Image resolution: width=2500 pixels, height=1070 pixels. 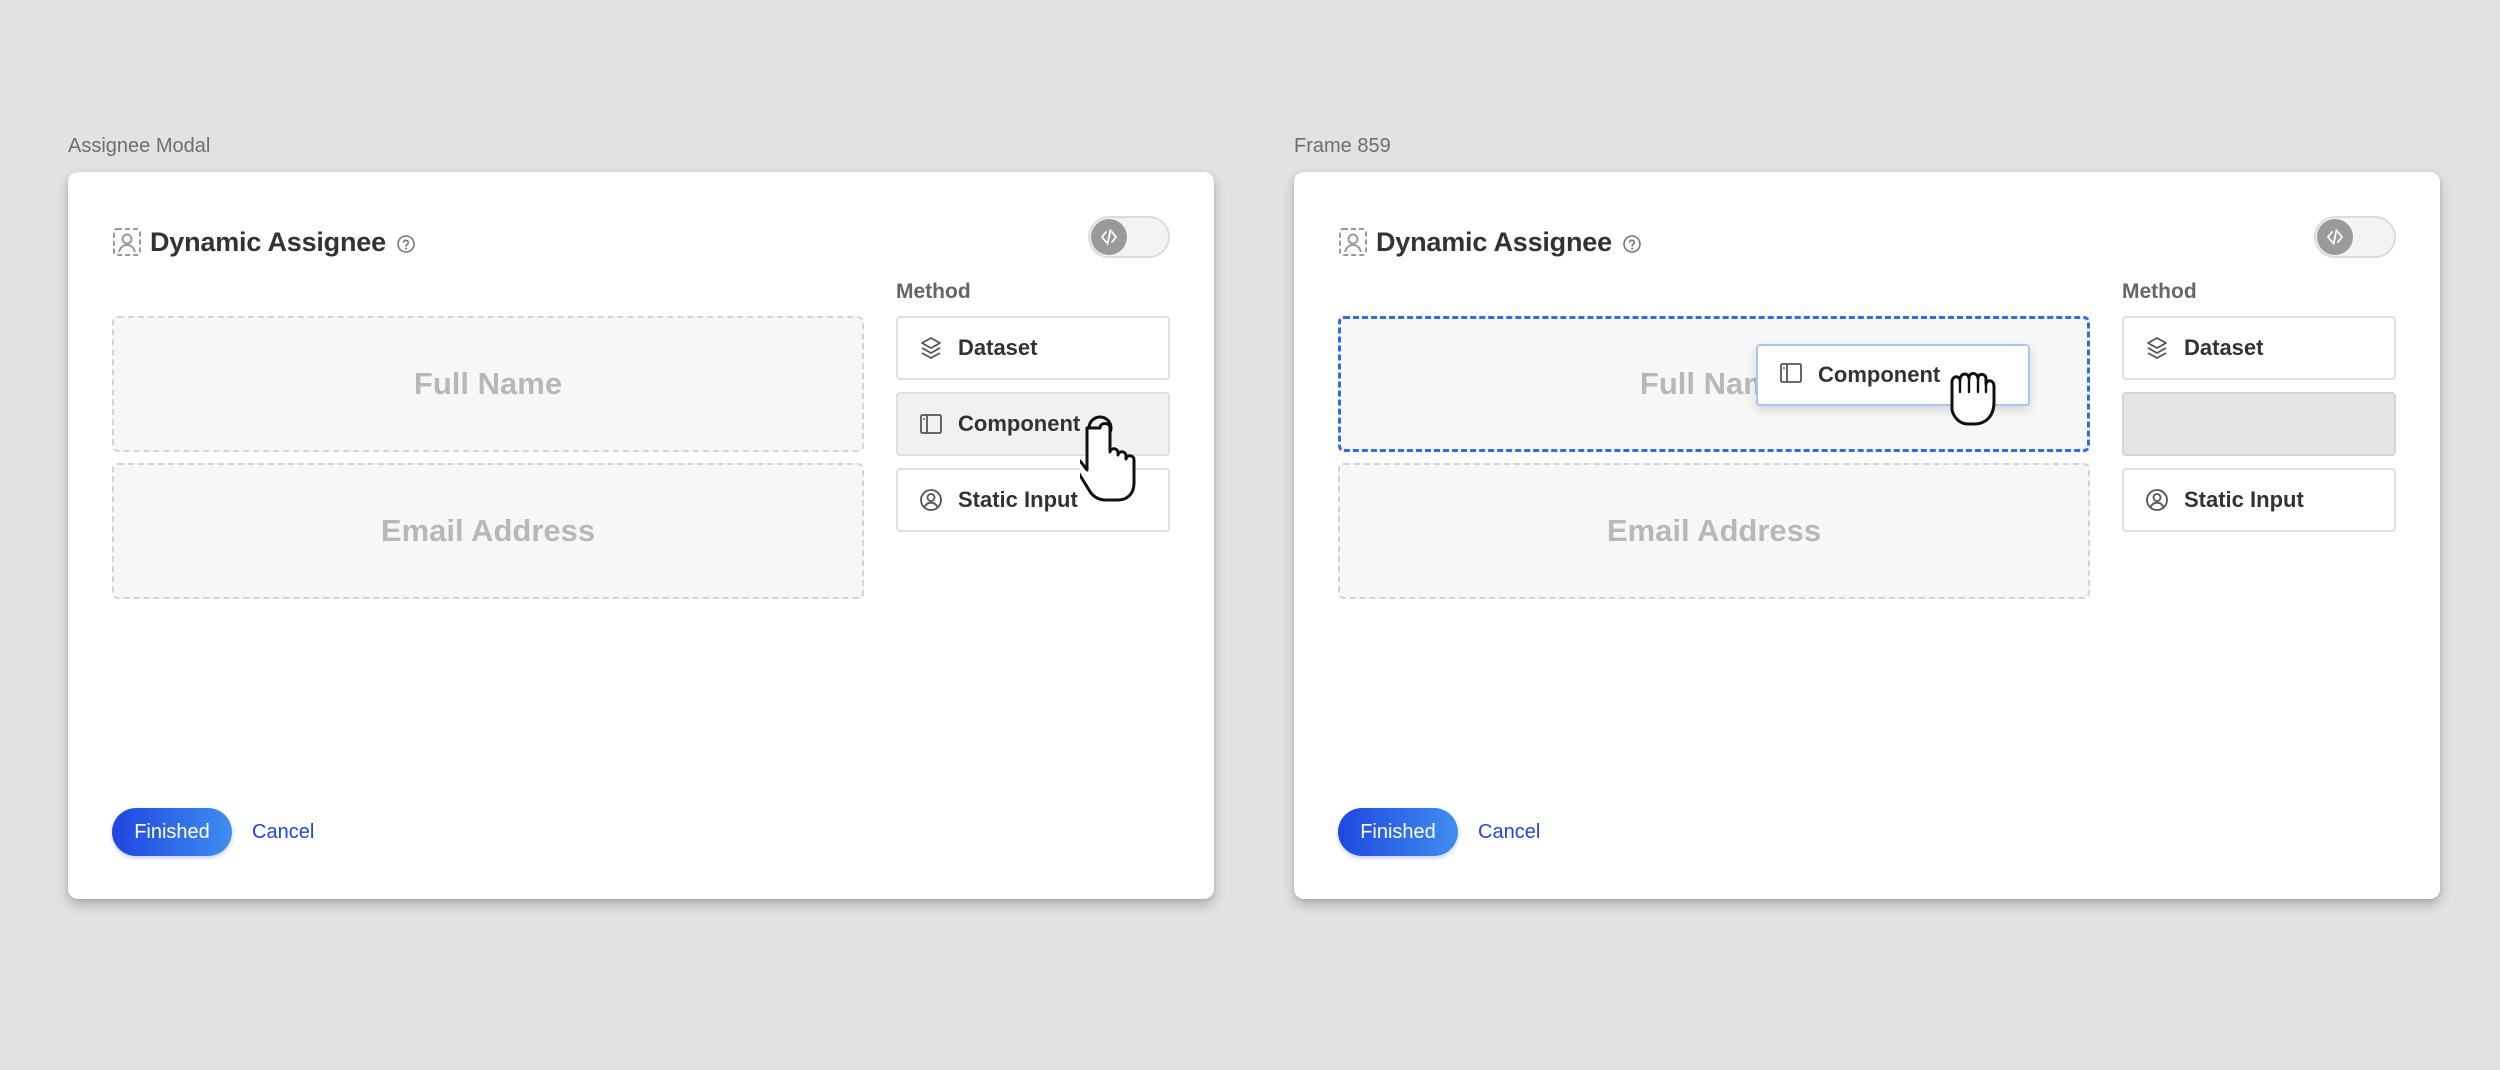 I want to click on full-name-drop-zone: Full Name, so click(x=488, y=384).